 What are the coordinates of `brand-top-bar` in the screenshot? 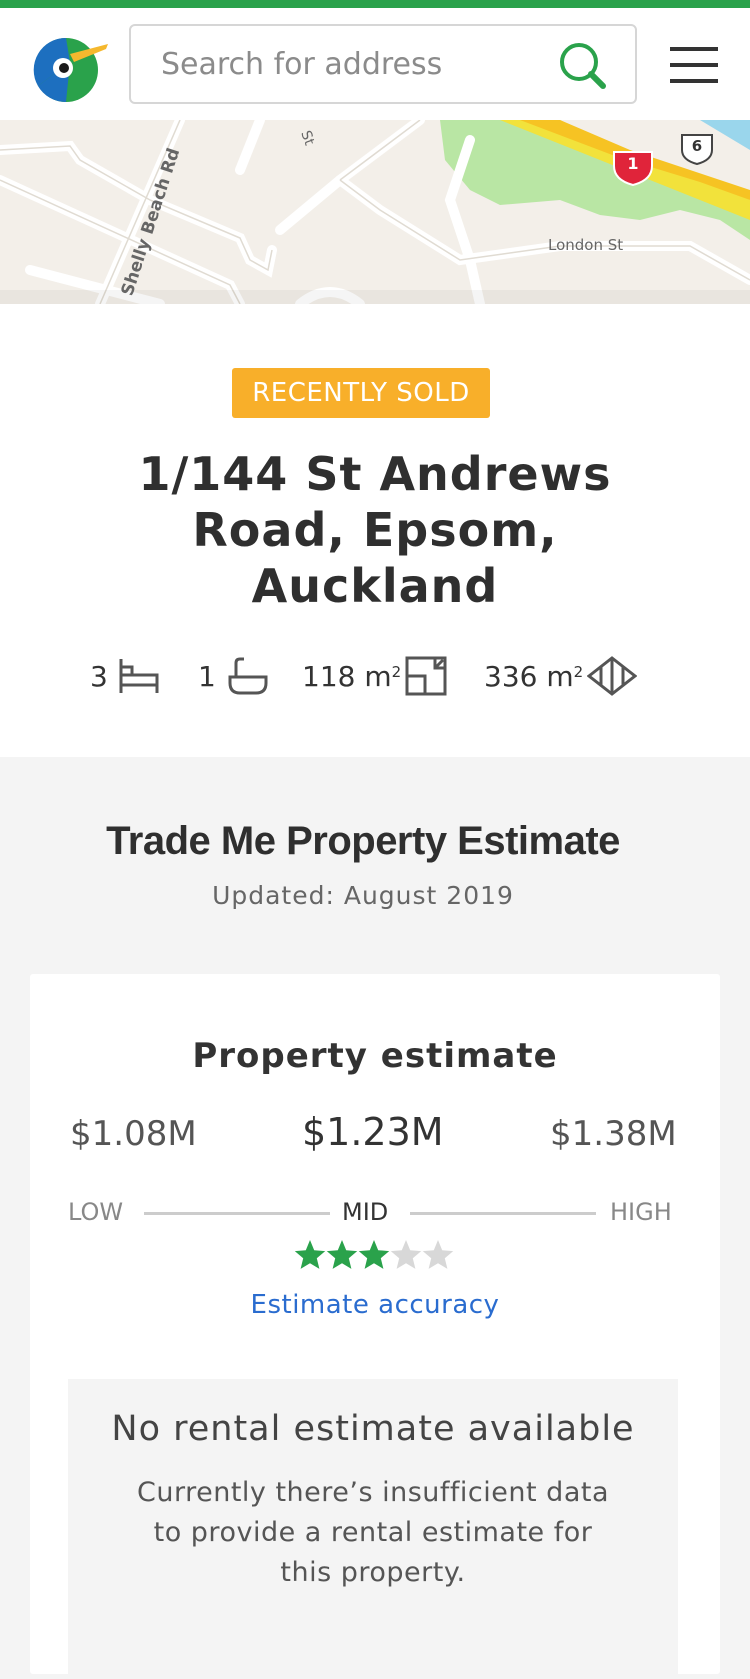 It's located at (375, 4).